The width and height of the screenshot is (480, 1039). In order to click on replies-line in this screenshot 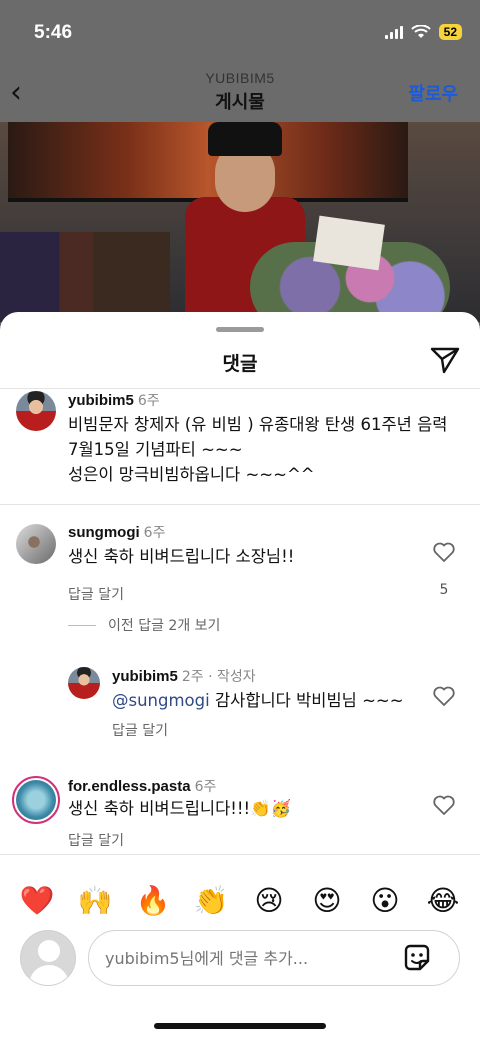, I will do `click(82, 625)`.